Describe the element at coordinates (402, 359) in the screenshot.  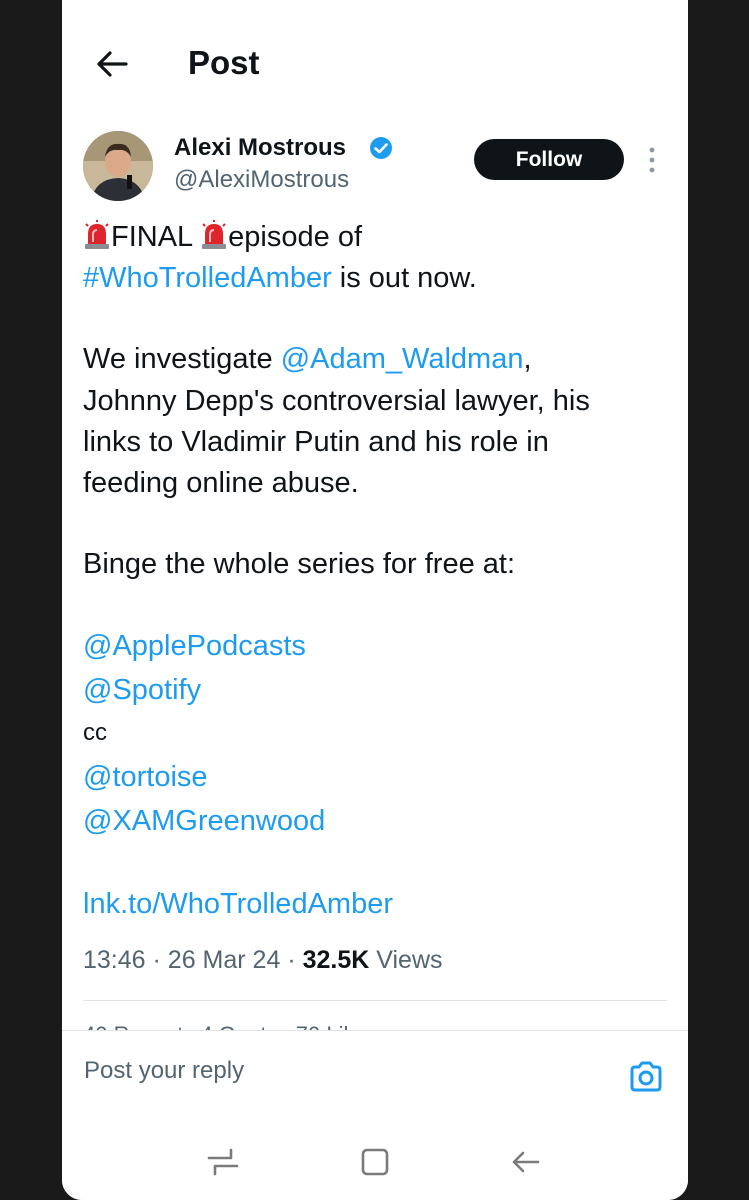
I see `mention-link: @Adam_Waldman` at that location.